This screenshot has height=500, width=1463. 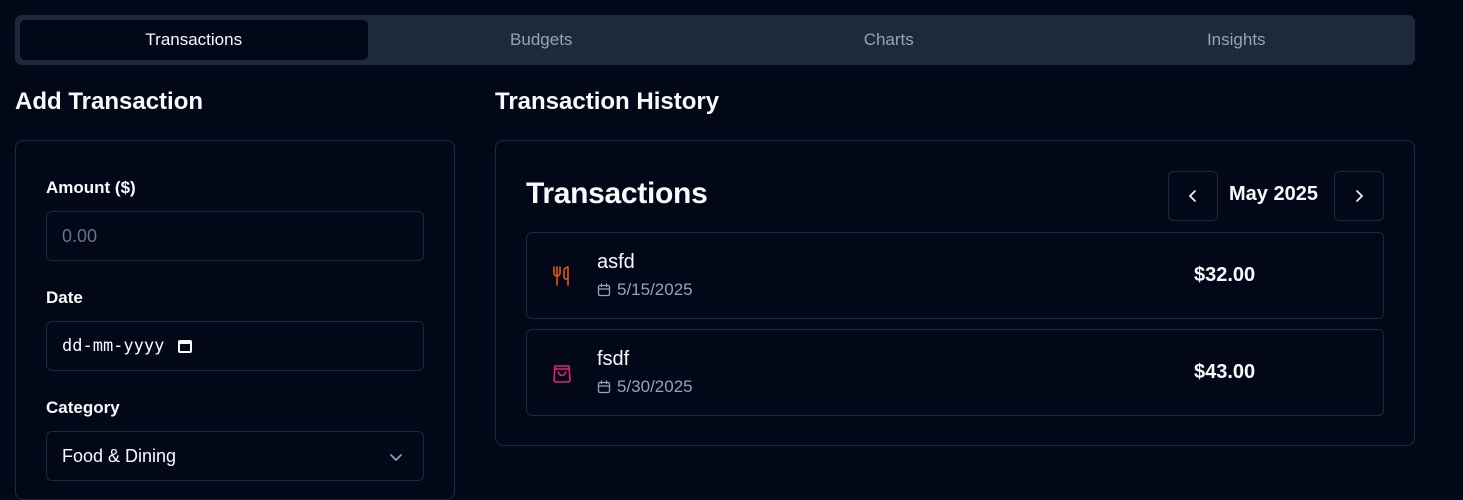 I want to click on amount-placeholder: 0.00, so click(x=80, y=235).